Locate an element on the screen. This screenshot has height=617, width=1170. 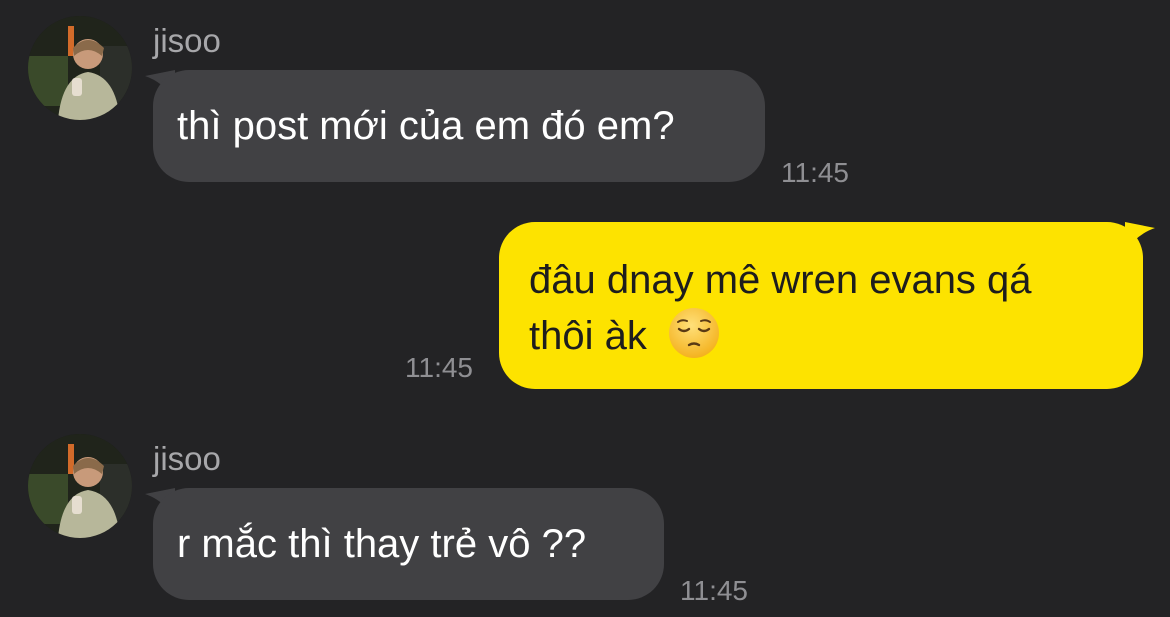
message-bubble: r mắc thì thay trẻ vô ?? is located at coordinates (408, 544).